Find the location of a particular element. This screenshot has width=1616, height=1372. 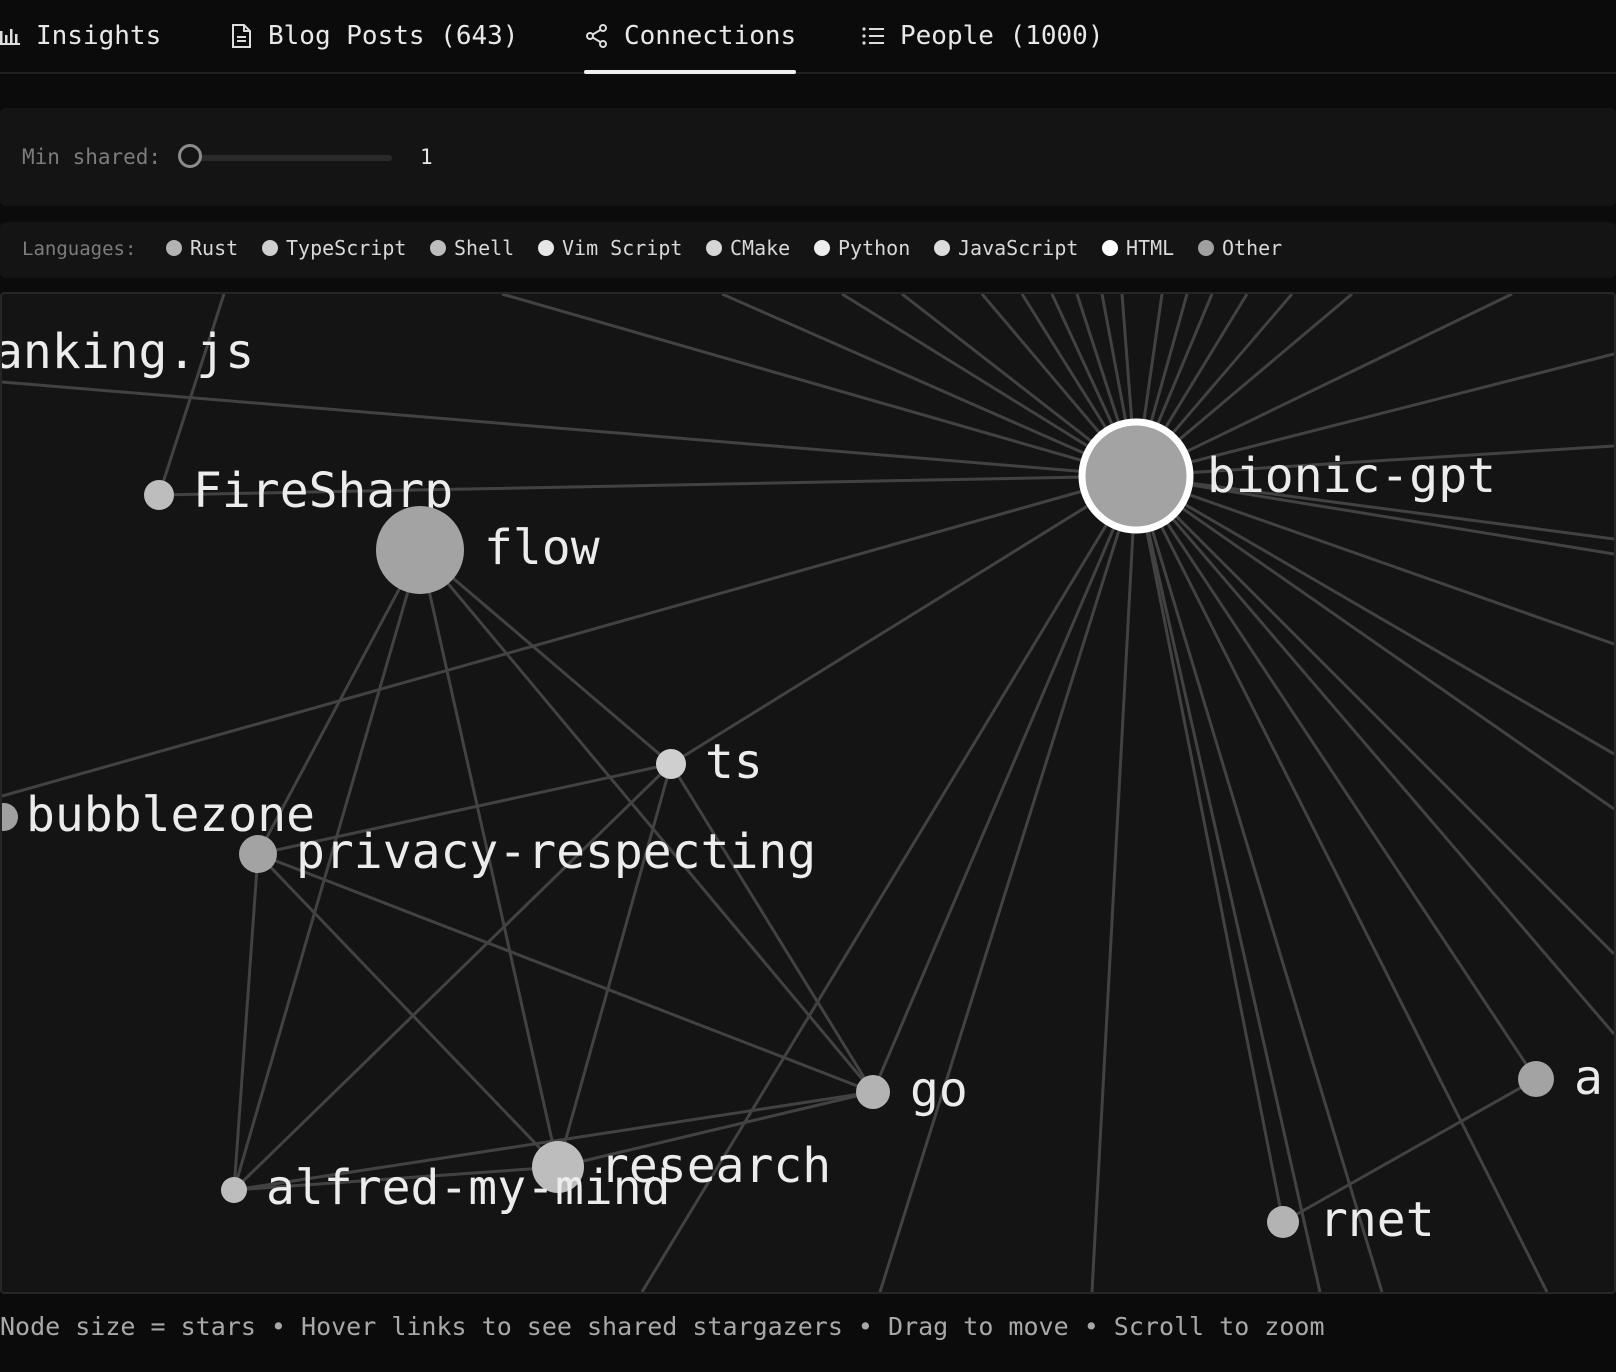

tab-connections-label: Connections is located at coordinates (710, 36).